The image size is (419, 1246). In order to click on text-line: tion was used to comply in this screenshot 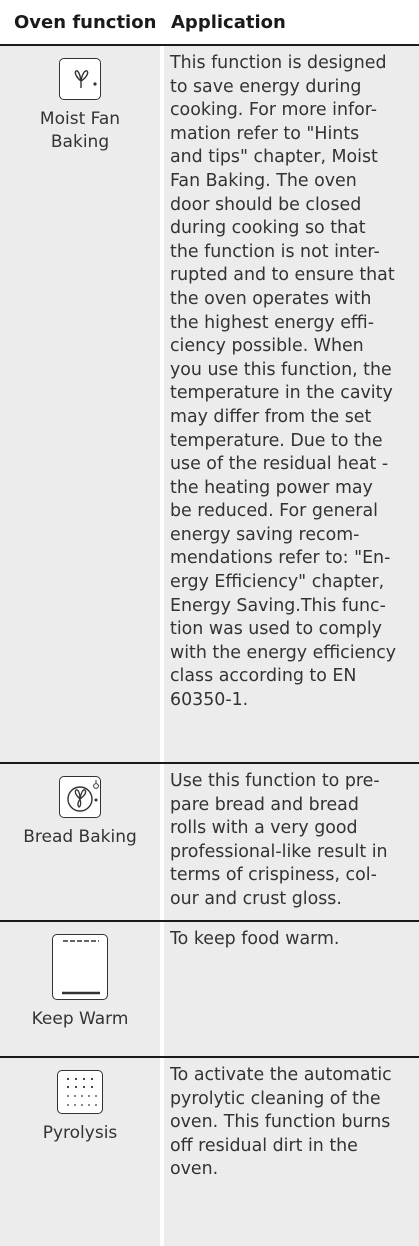, I will do `click(276, 629)`.